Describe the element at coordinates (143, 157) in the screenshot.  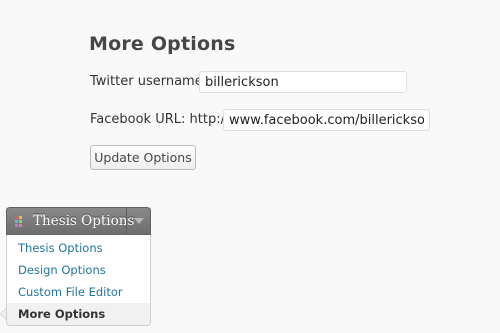
I see `update-options-button: Update Options` at that location.